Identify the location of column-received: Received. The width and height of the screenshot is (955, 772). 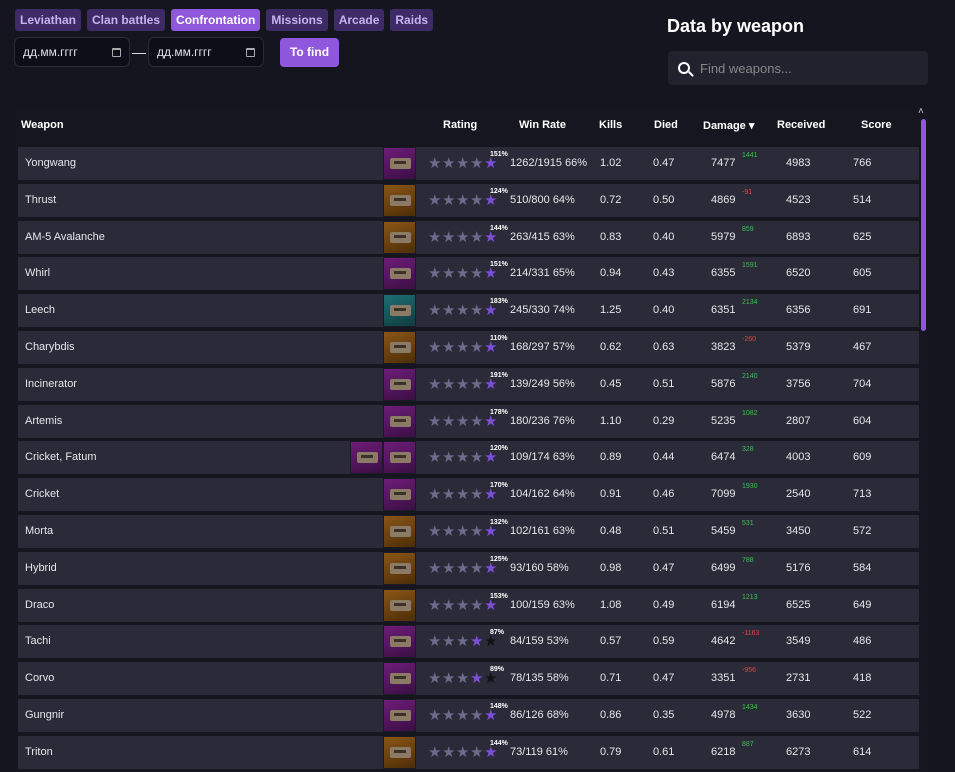
(801, 125).